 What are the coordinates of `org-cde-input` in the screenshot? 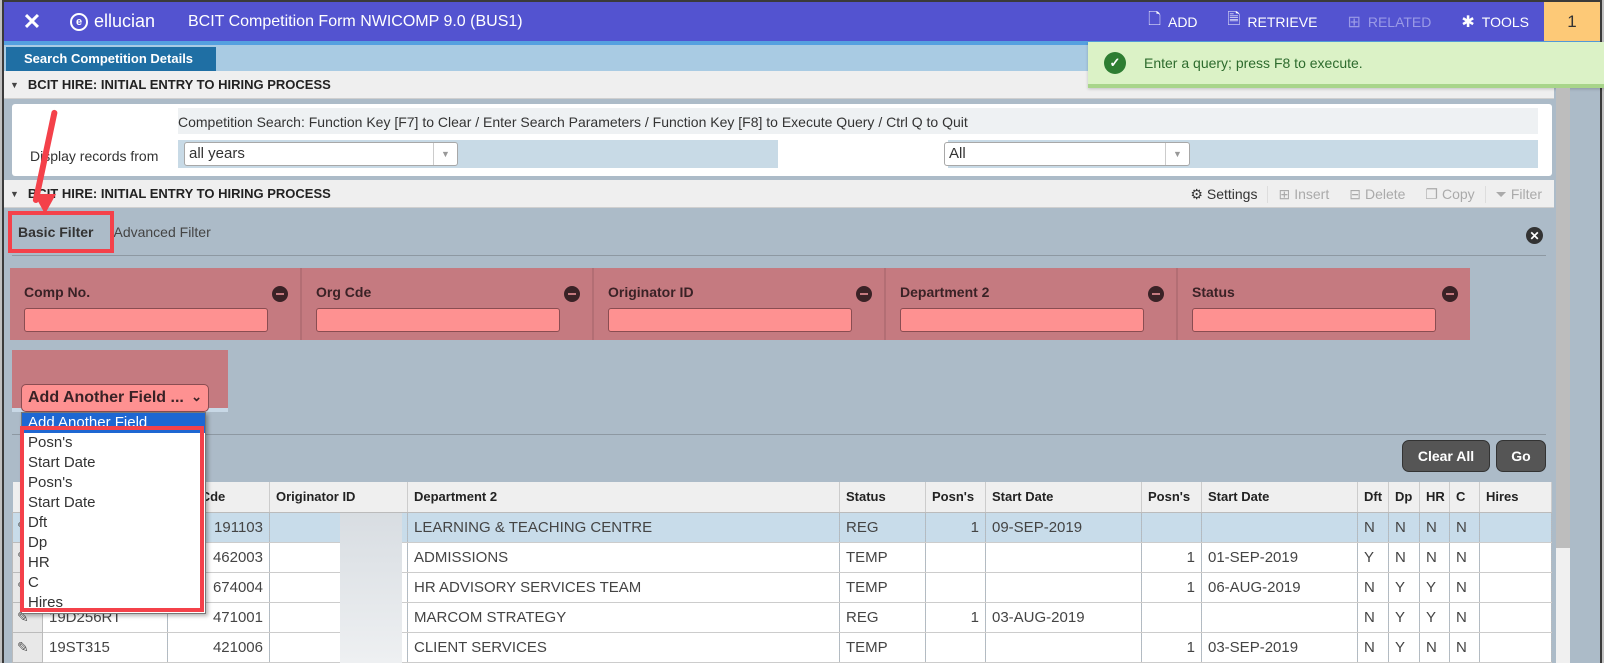 It's located at (438, 320).